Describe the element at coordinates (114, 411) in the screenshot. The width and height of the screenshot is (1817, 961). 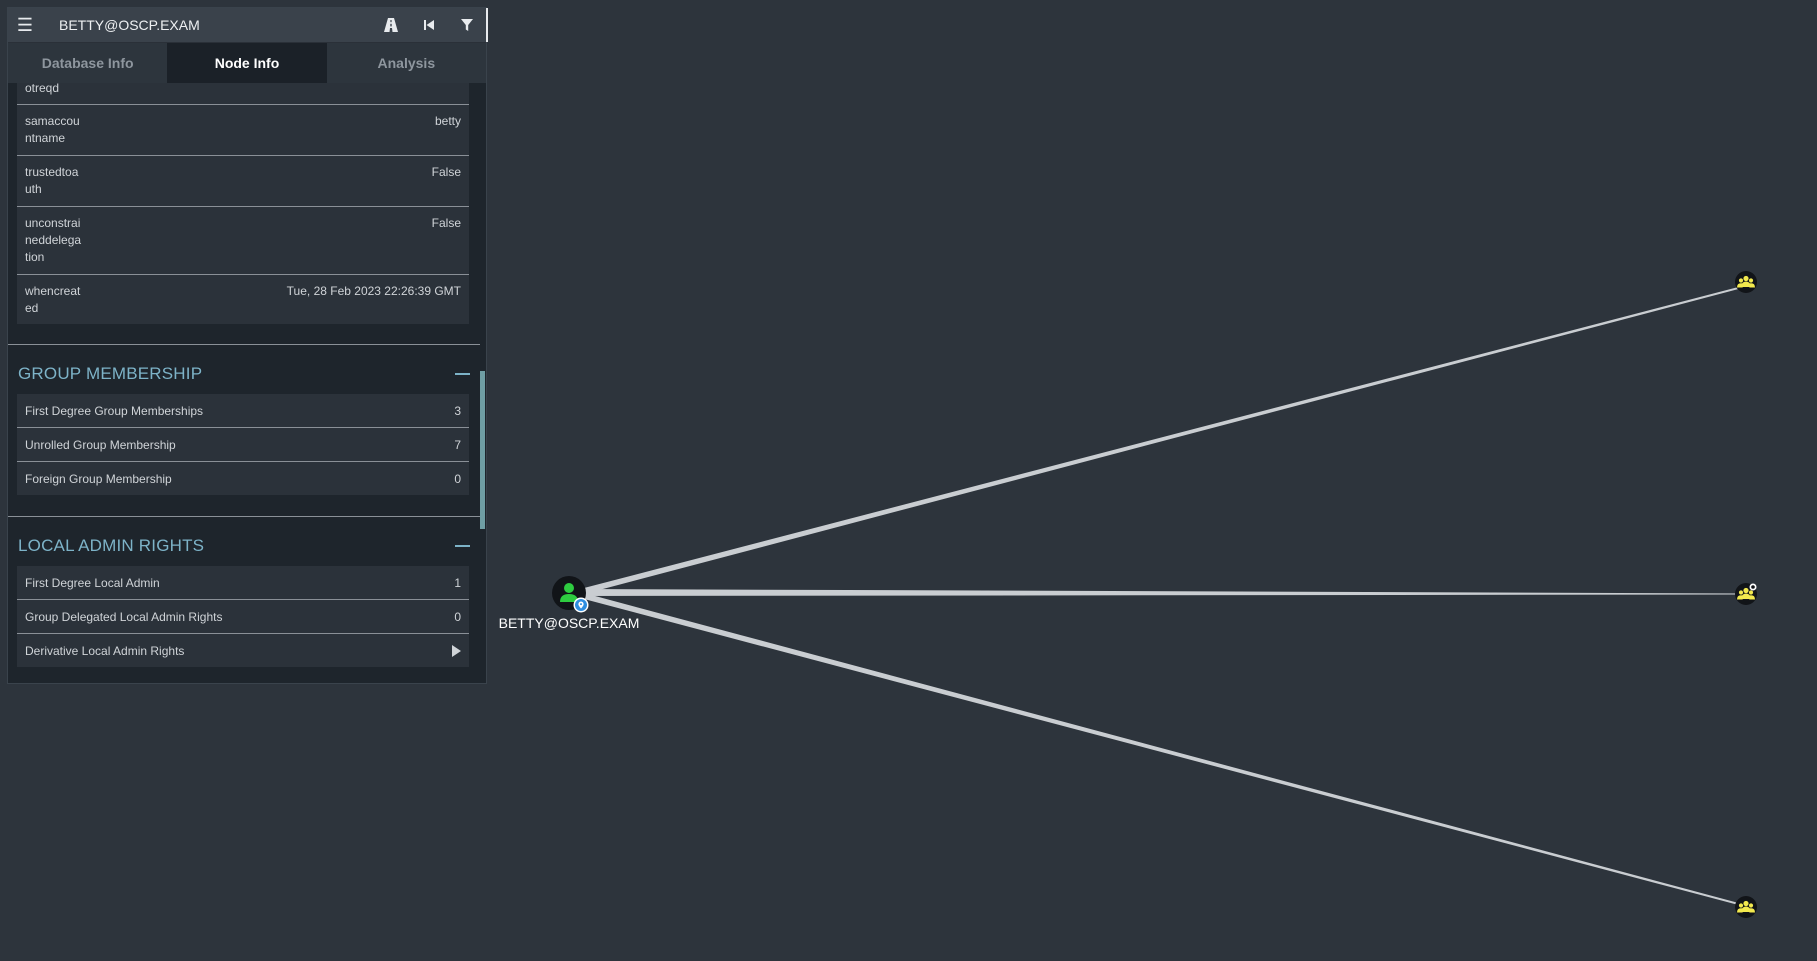
I see `stat-label: First Degree Group Memberships` at that location.